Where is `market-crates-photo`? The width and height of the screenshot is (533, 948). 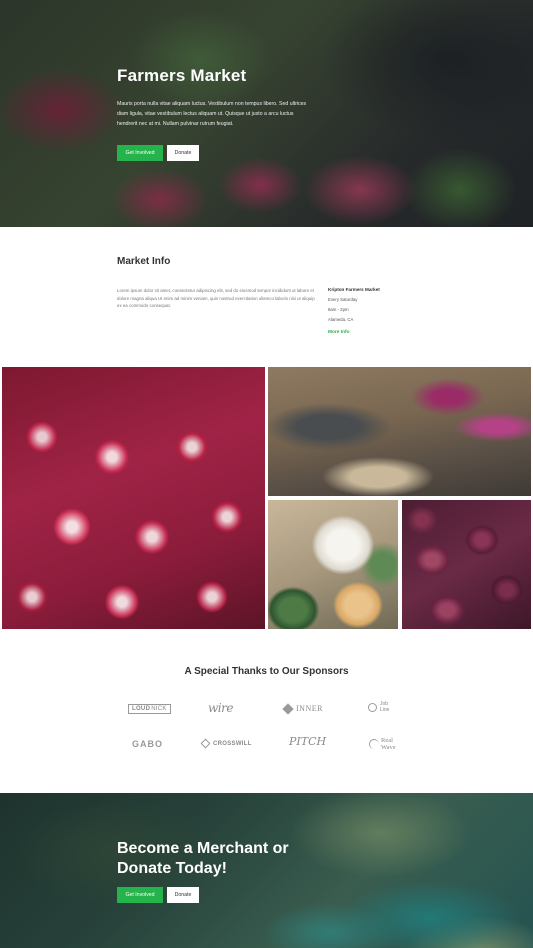
market-crates-photo is located at coordinates (399, 431).